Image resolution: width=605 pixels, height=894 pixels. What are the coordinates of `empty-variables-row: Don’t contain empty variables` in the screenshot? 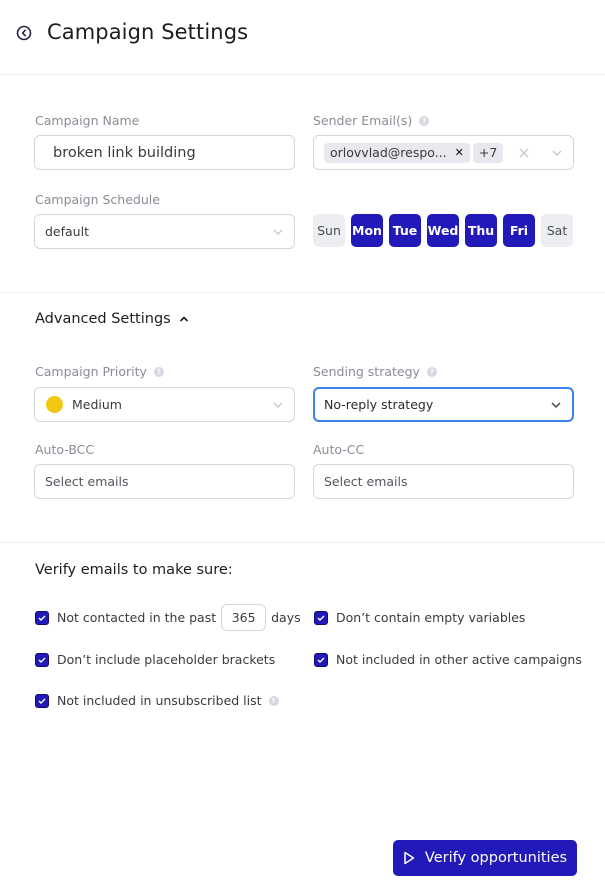 It's located at (419, 617).